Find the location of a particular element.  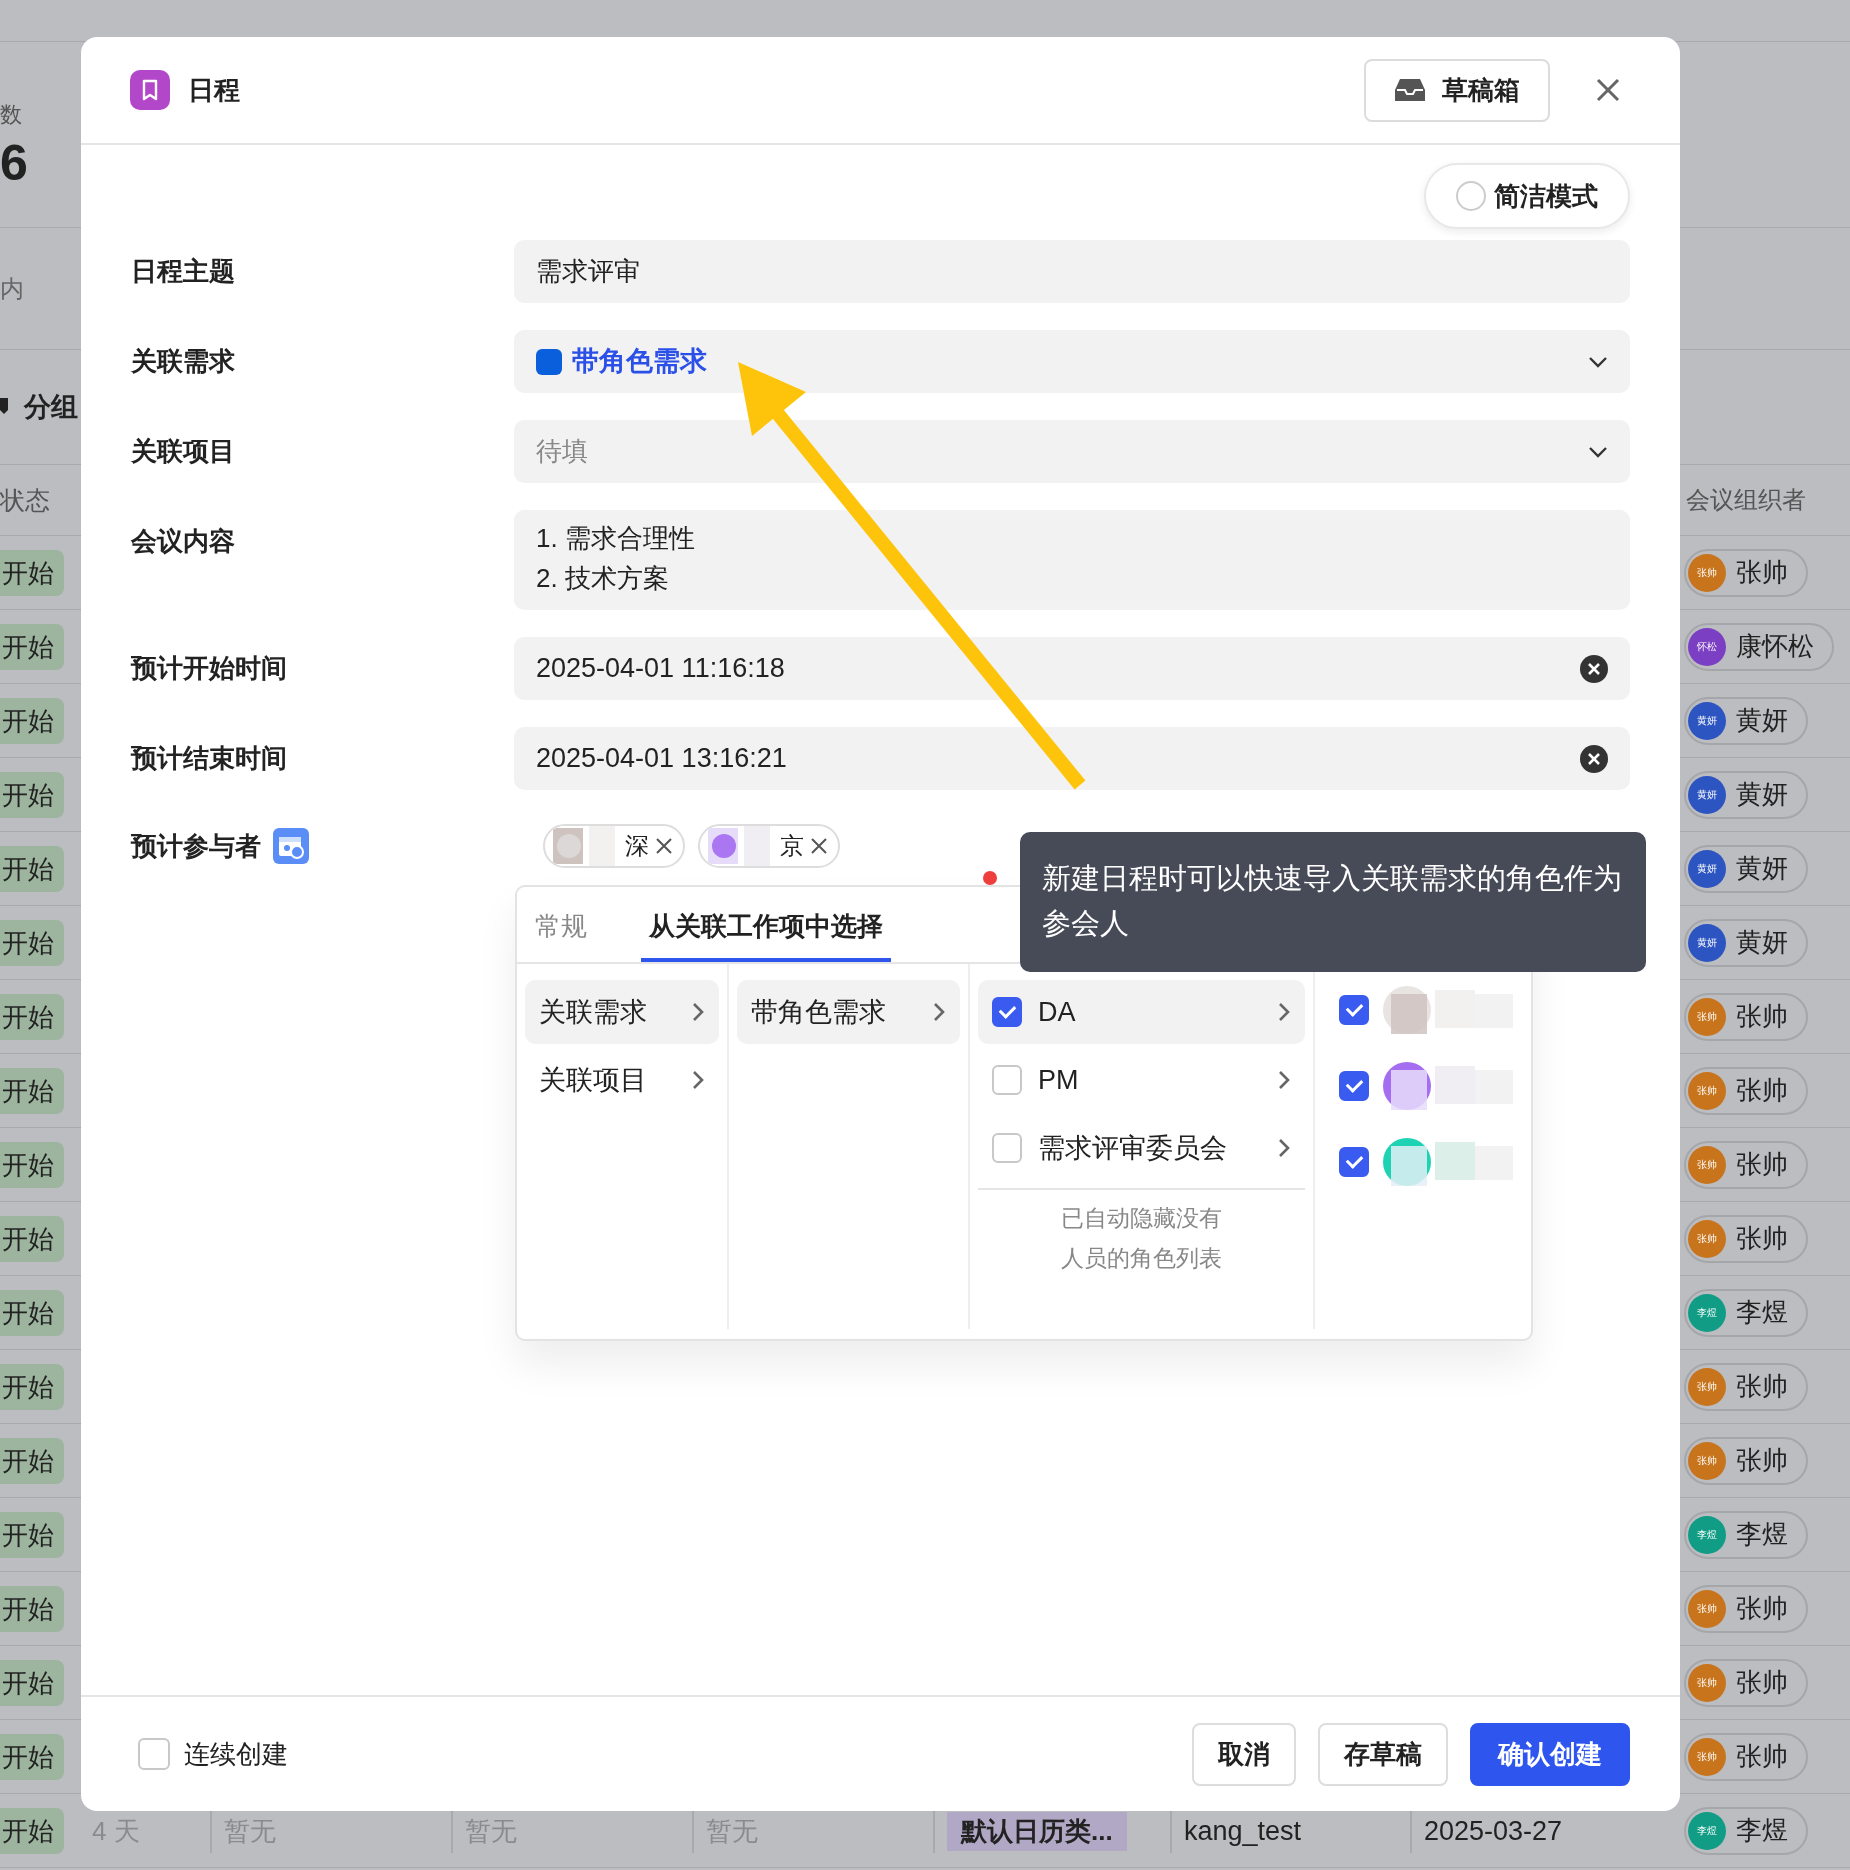

contacts-icon is located at coordinates (291, 846).